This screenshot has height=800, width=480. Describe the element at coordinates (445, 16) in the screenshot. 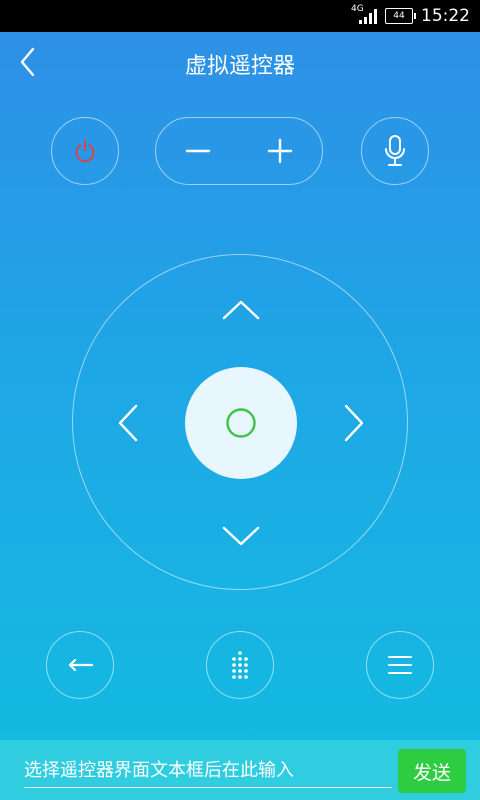

I see `status-time: 15:22` at that location.